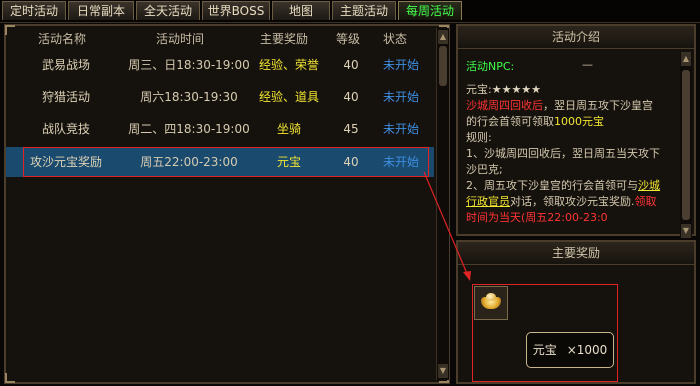 This screenshot has height=386, width=700. Describe the element at coordinates (301, 19) in the screenshot. I see `tab-map-boss: 地图BOSS` at that location.